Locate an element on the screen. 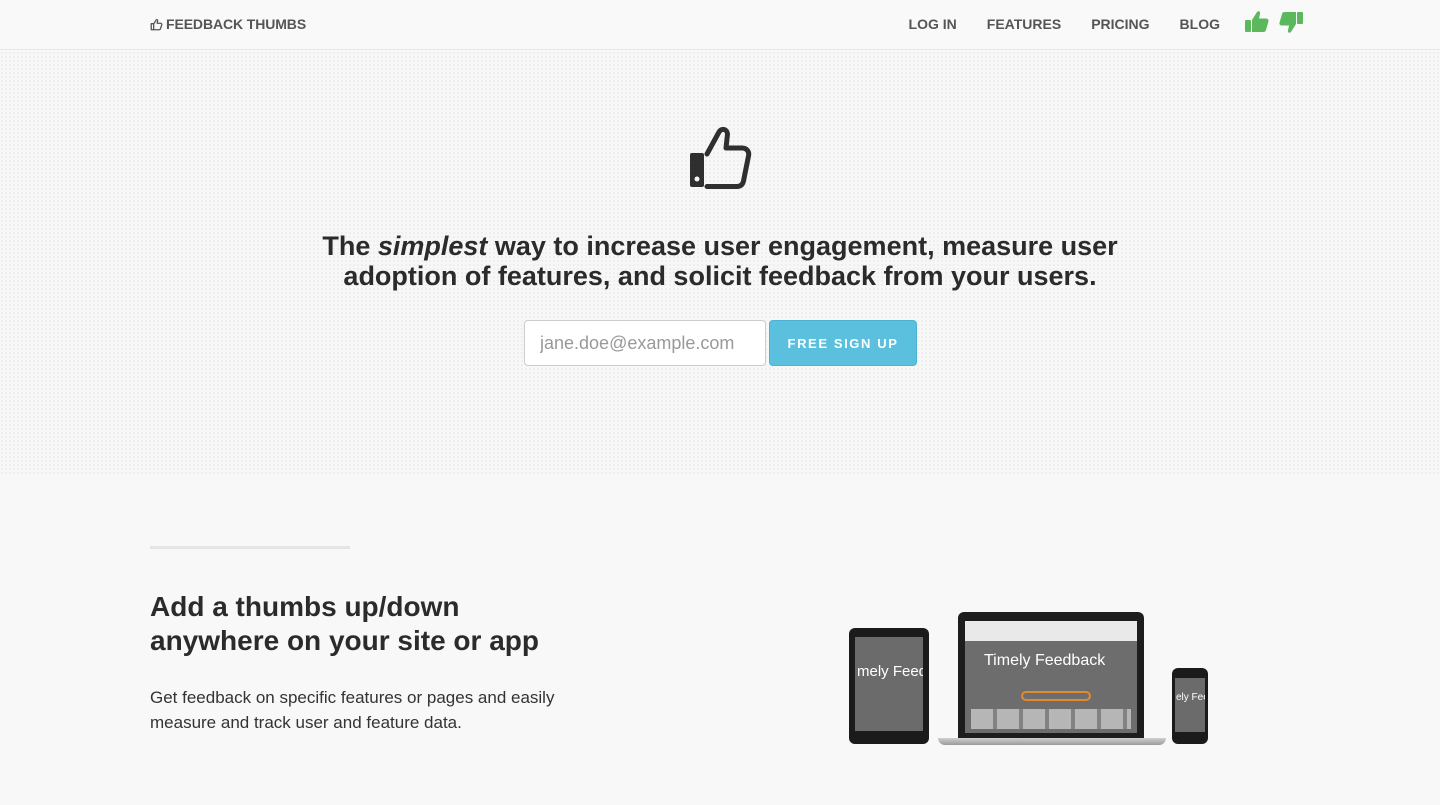 The image size is (1440, 805). laptop-device: Timely Feedback is located at coordinates (1051, 675).